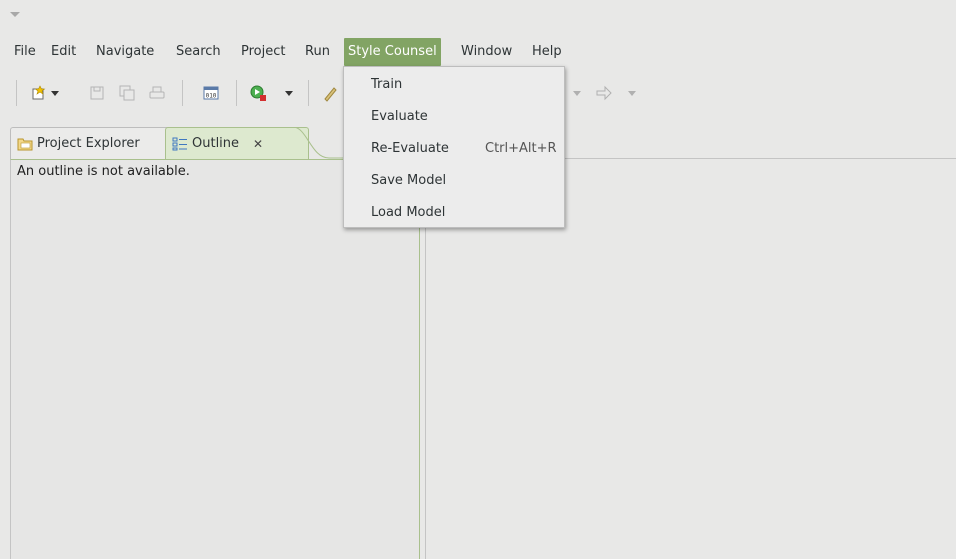 This screenshot has height=559, width=956. What do you see at coordinates (258, 144) in the screenshot?
I see `close-icon: ✕` at bounding box center [258, 144].